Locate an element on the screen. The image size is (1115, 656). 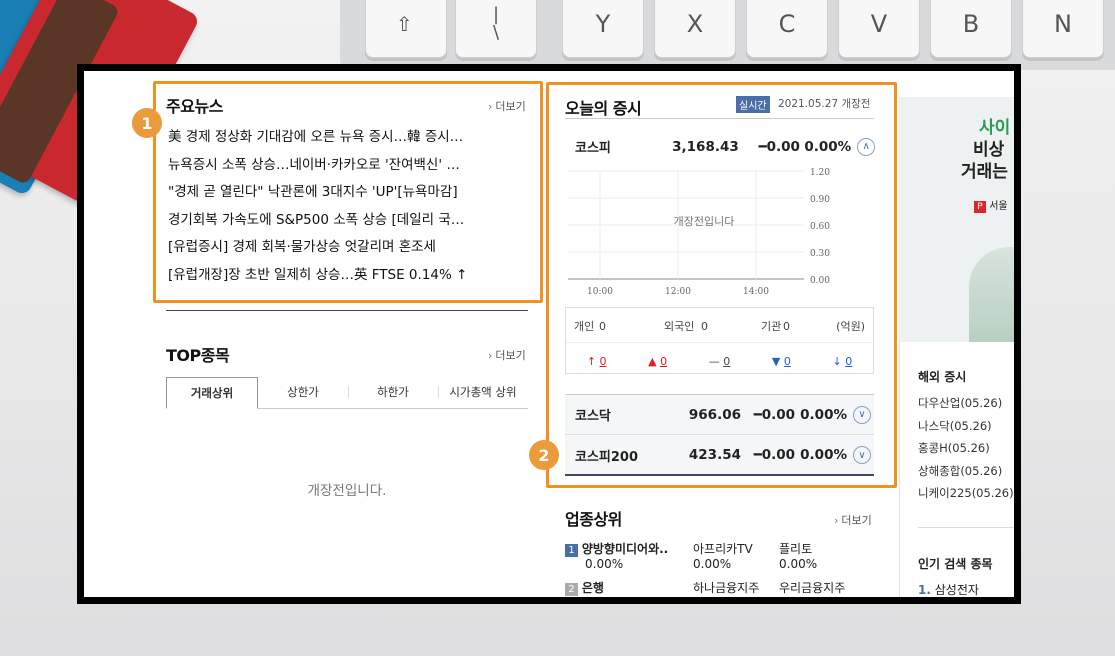
ad-brand: P 서울 is located at coordinates (991, 205).